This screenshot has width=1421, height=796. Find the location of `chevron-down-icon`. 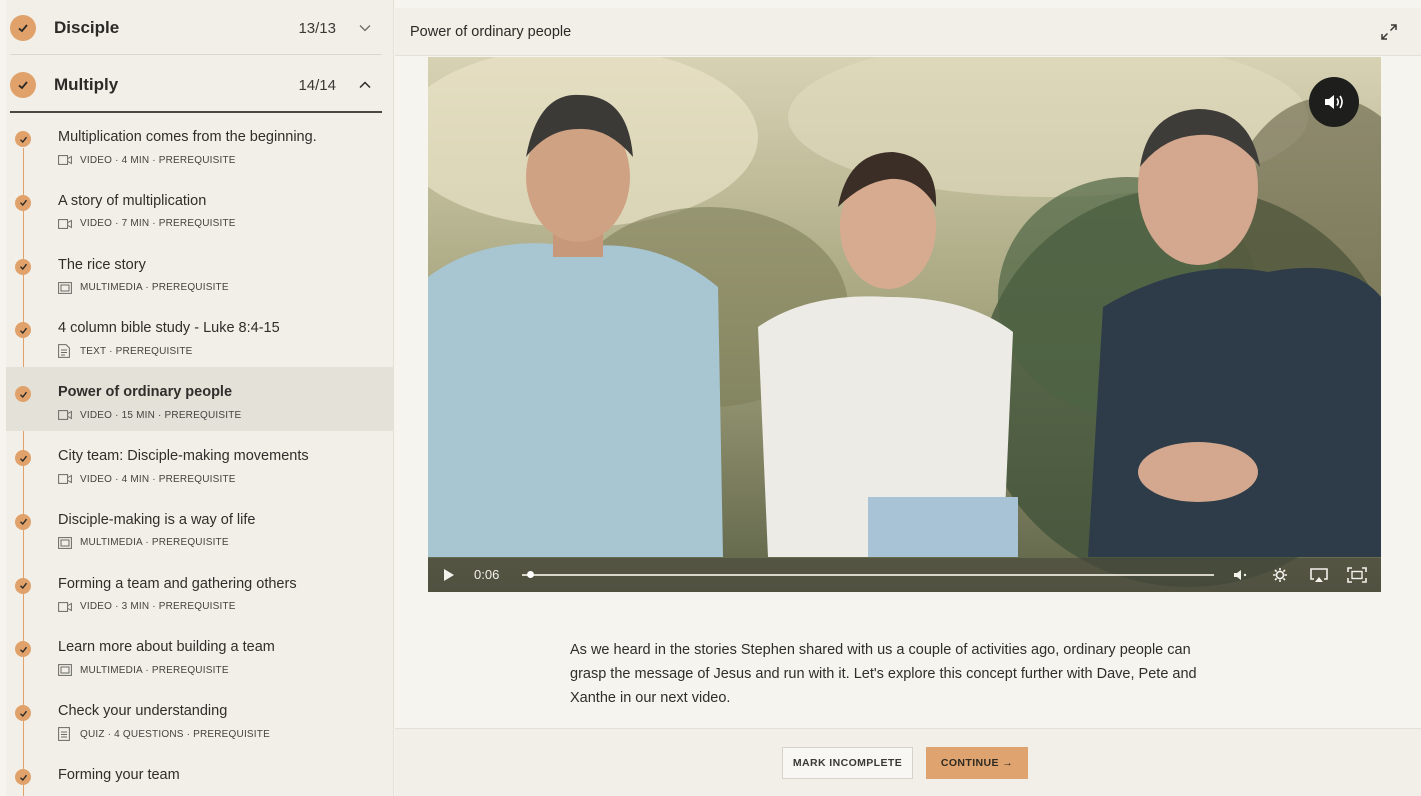

chevron-down-icon is located at coordinates (365, 28).